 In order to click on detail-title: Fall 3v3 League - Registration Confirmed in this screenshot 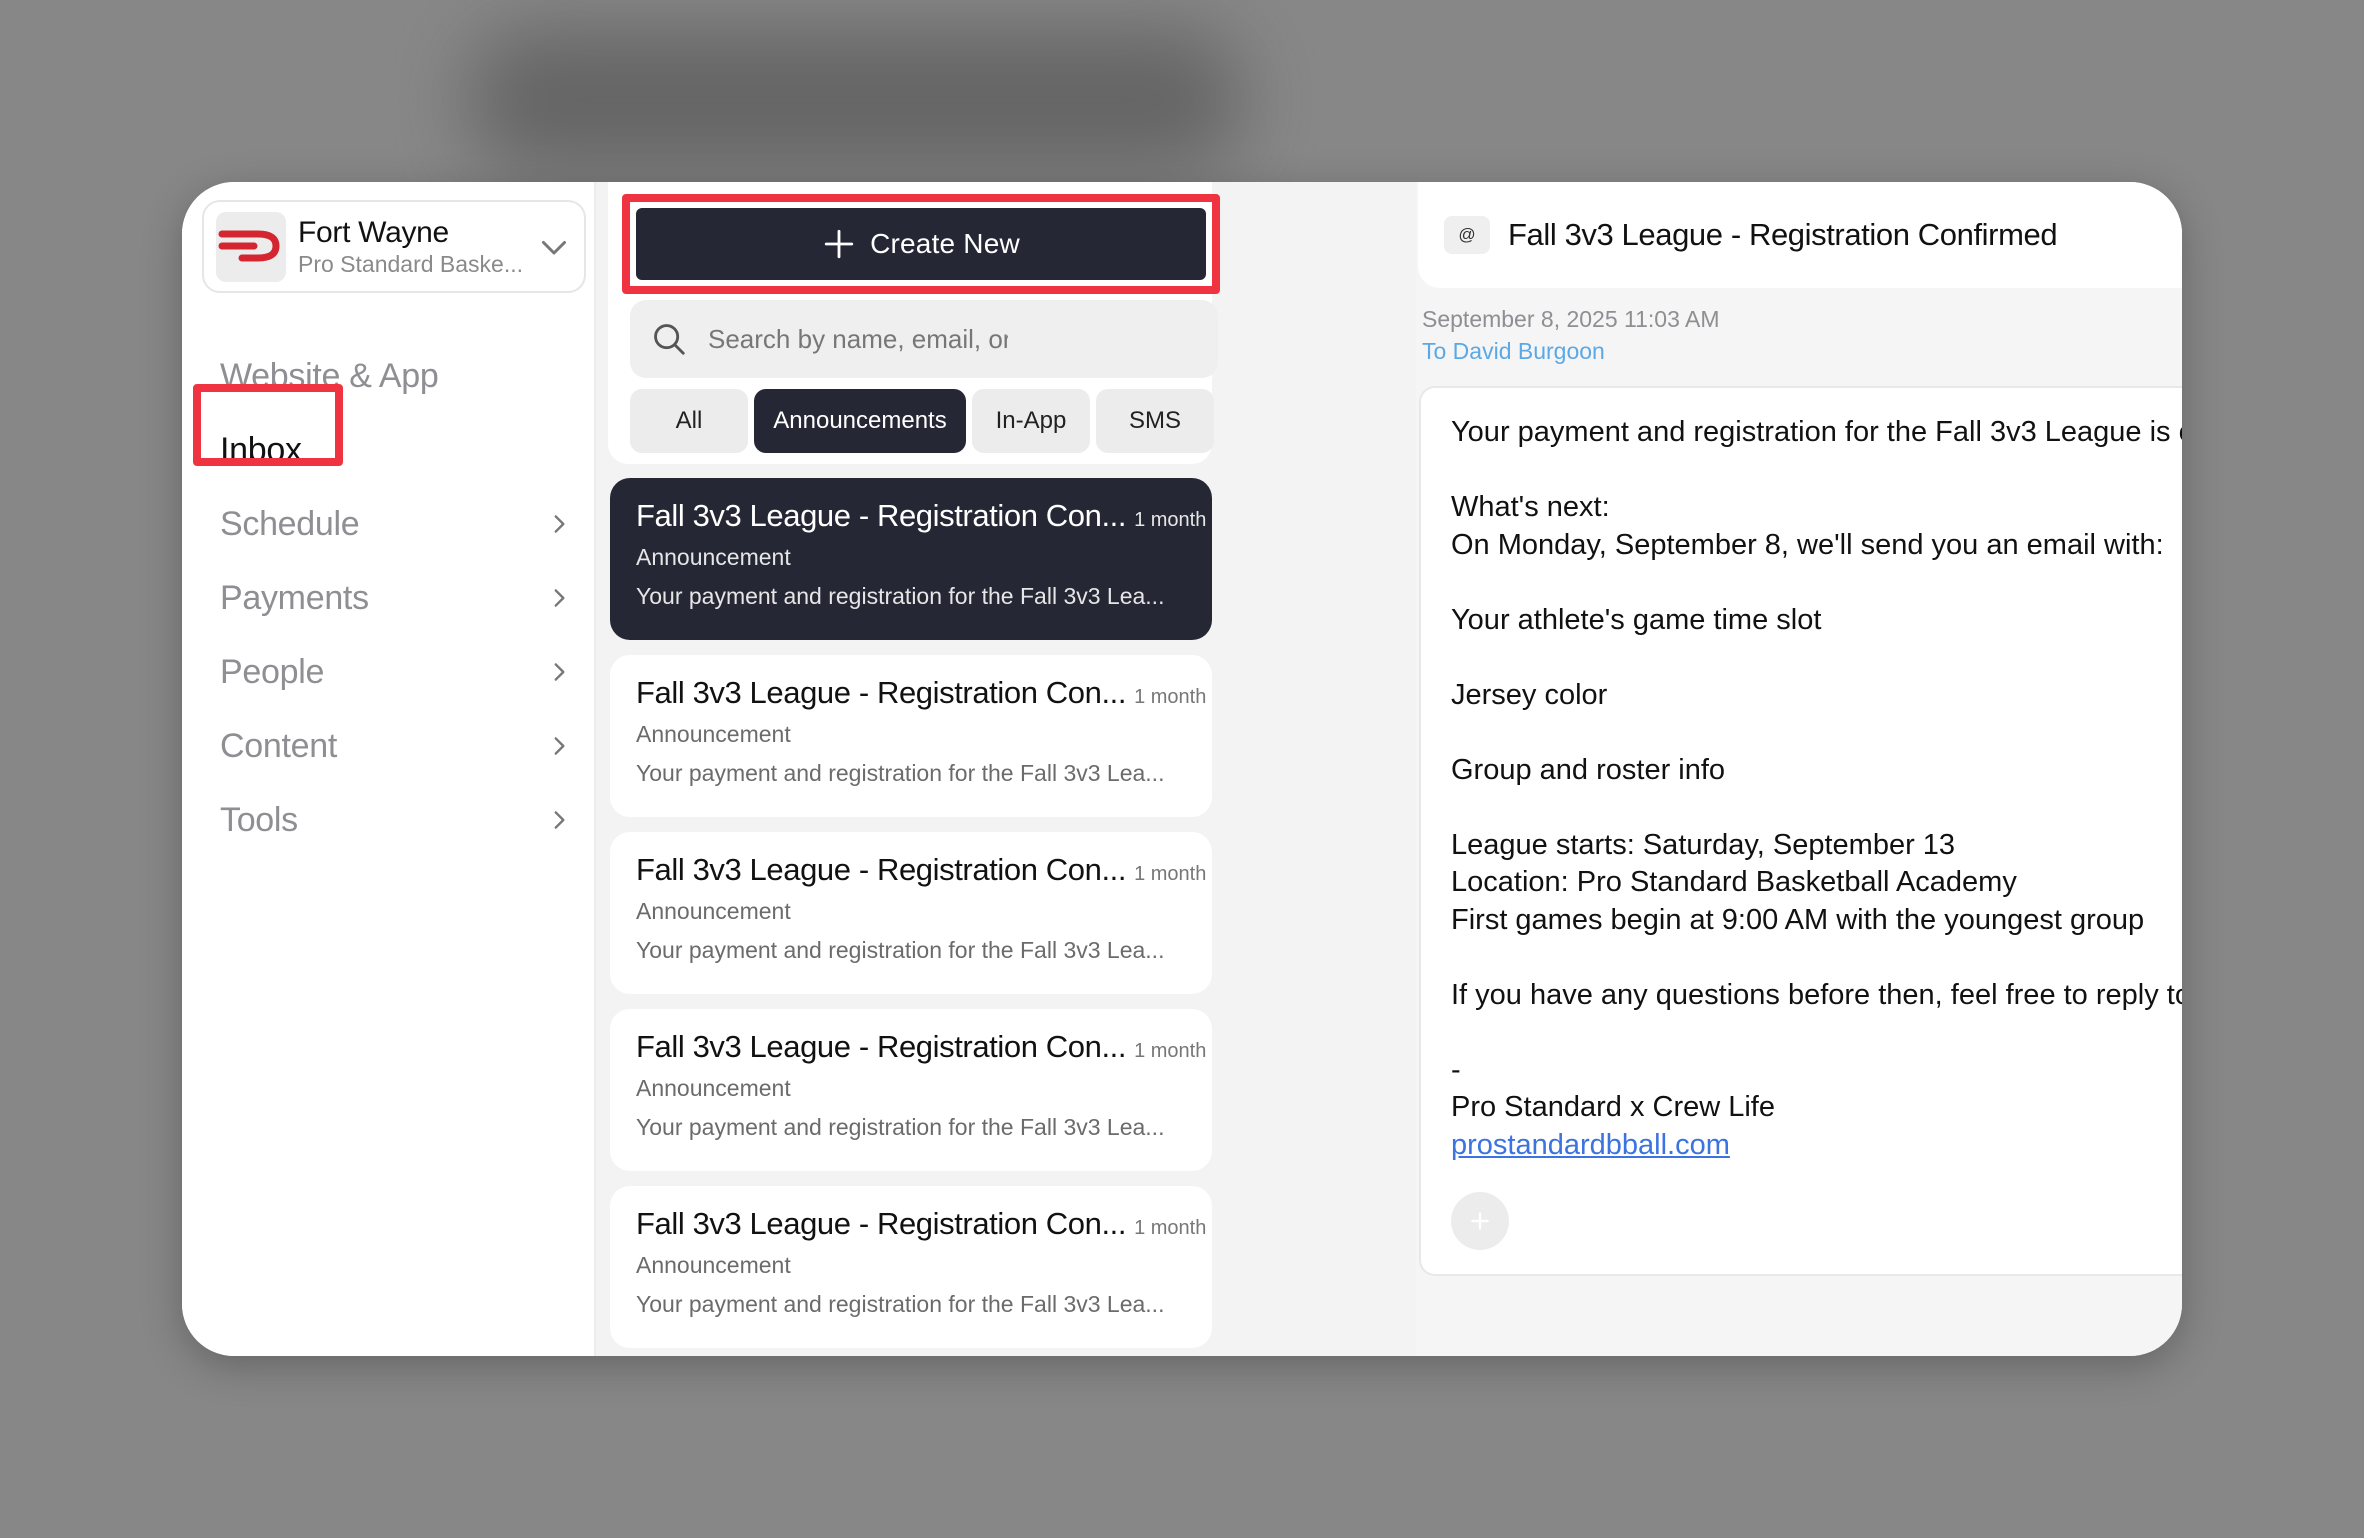, I will do `click(1783, 234)`.